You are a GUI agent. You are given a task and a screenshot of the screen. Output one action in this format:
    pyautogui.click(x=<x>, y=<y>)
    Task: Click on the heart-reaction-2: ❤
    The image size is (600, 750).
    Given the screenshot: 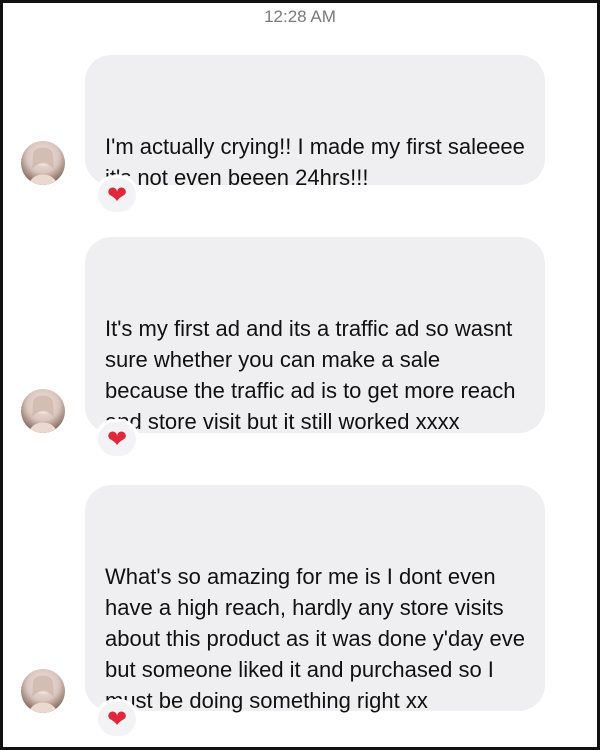 What is the action you would take?
    pyautogui.click(x=117, y=439)
    